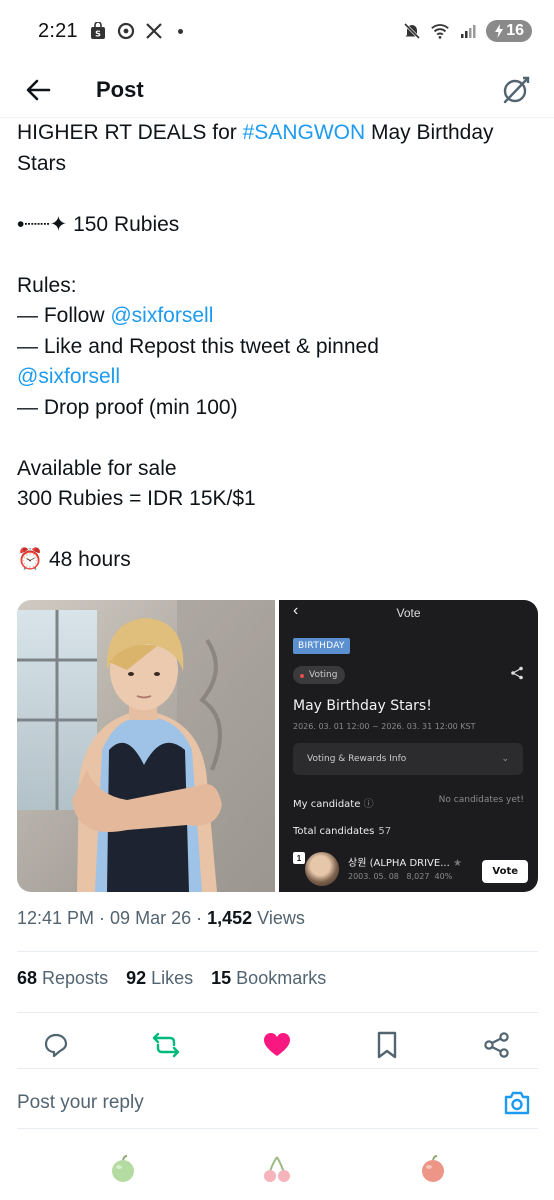 The height and width of the screenshot is (1200, 554). Describe the element at coordinates (221, 978) in the screenshot. I see `bookmarks-count: 15` at that location.